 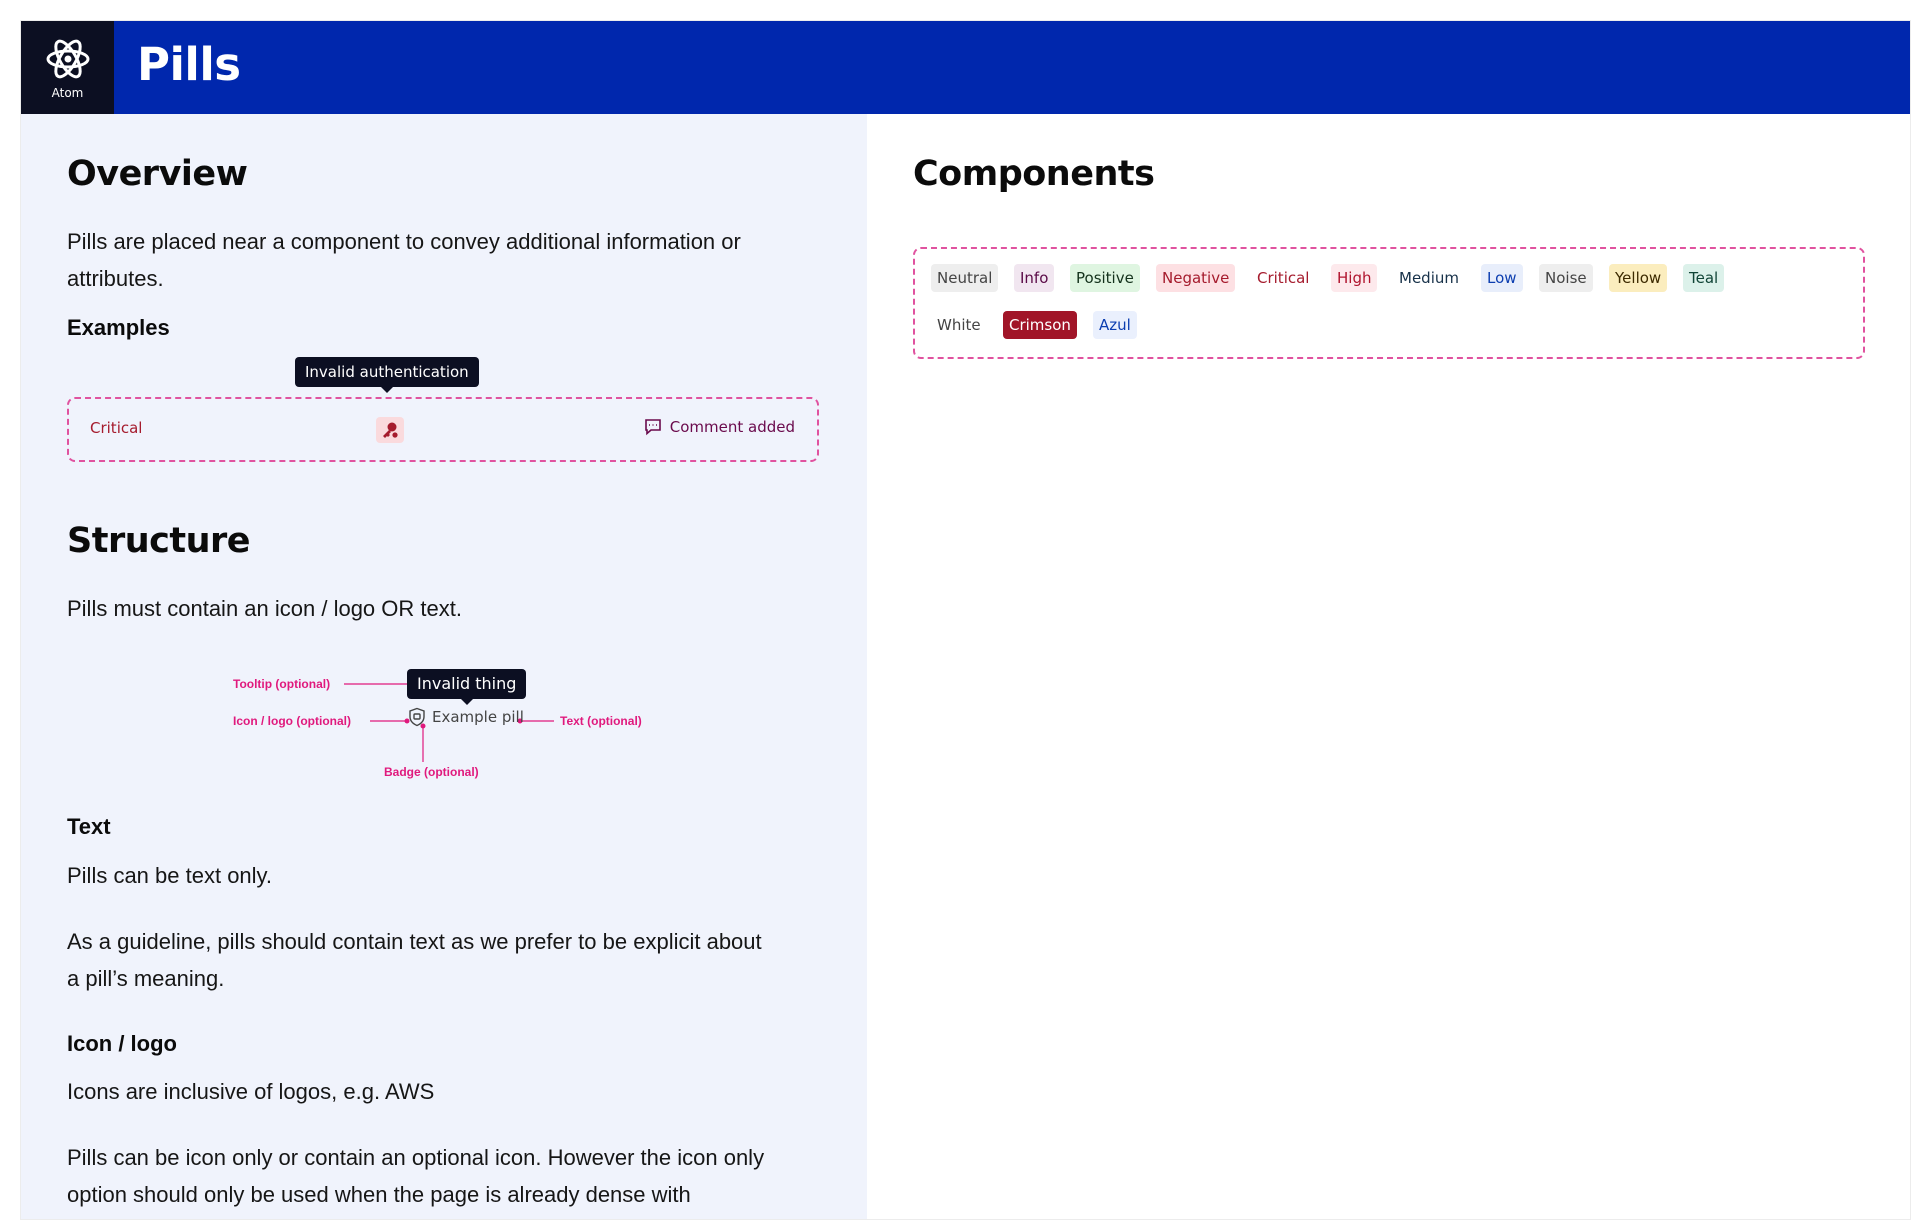 What do you see at coordinates (443, 429) in the screenshot?
I see `examples-box: Critical Comment added` at bounding box center [443, 429].